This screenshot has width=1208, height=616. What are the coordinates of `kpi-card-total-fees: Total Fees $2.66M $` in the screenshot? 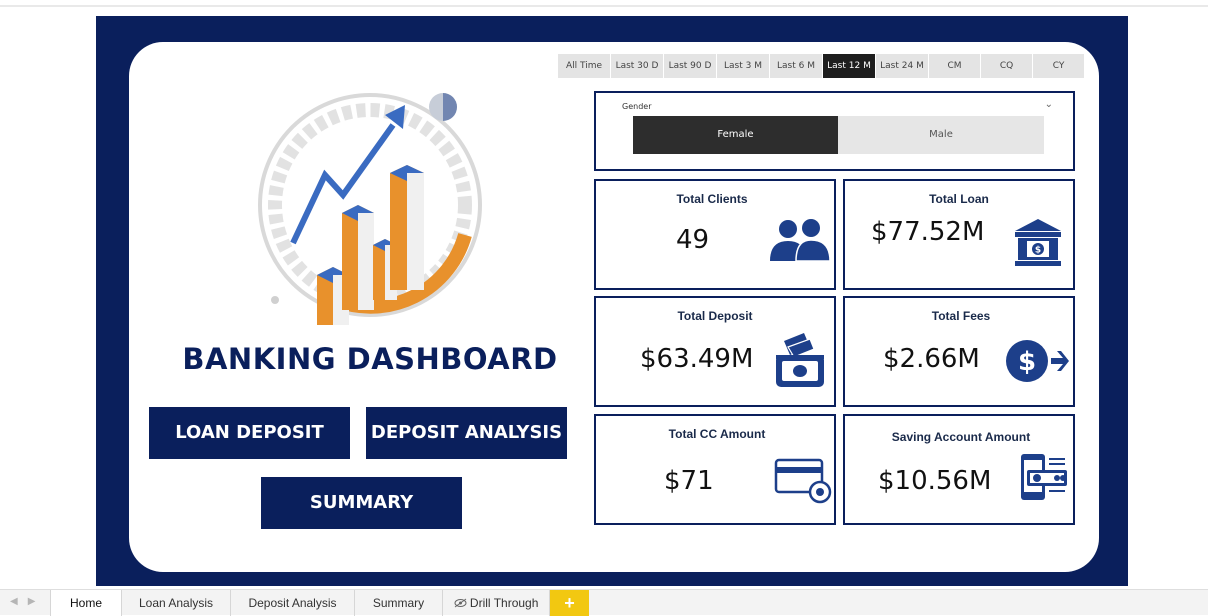 It's located at (959, 351).